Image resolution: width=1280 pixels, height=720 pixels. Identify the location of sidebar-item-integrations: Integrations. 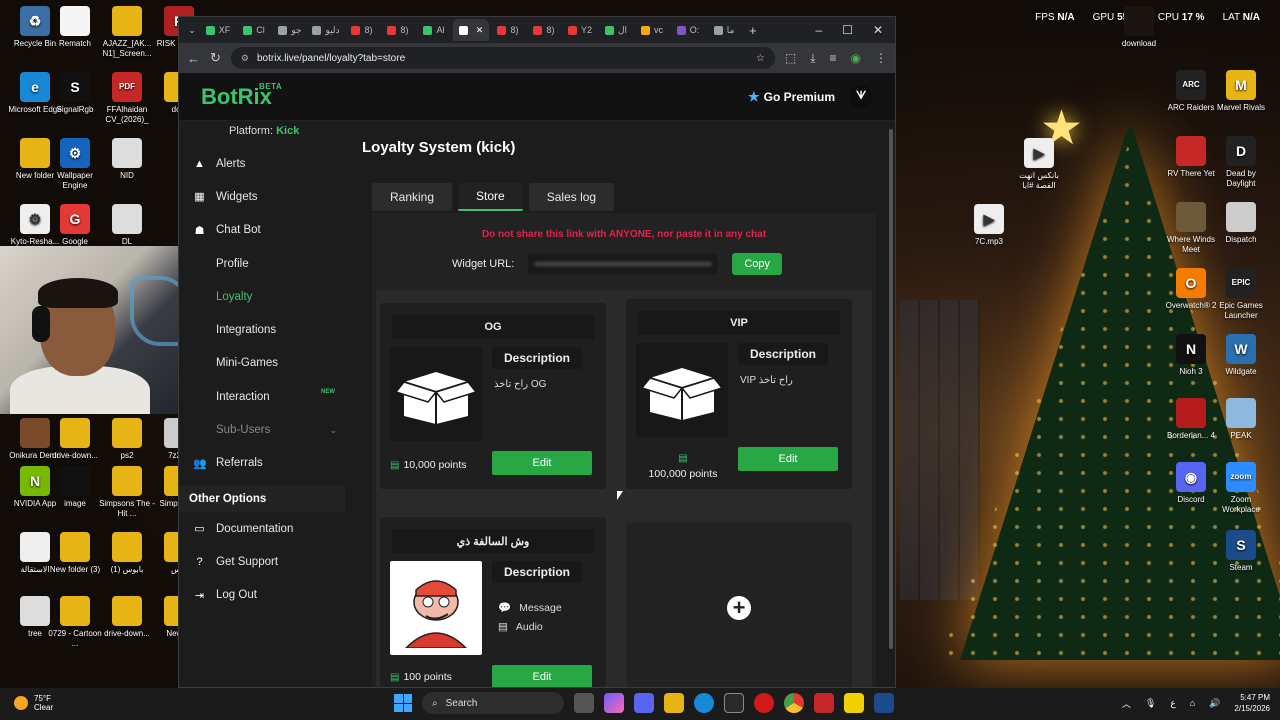
(262, 329).